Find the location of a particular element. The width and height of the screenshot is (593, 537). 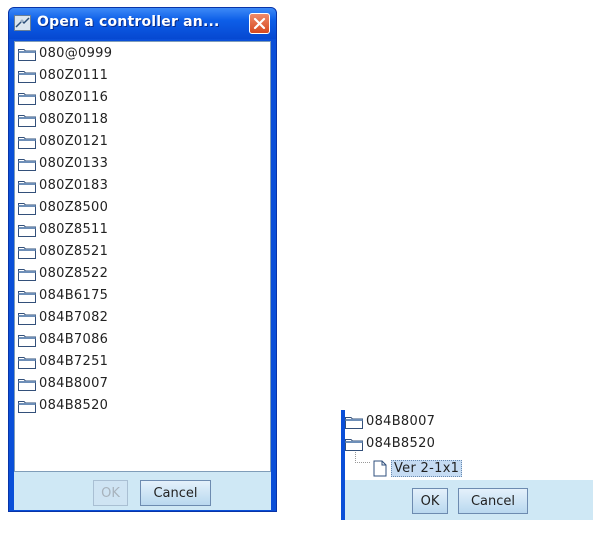

tree-item: 080Z0118 is located at coordinates (63, 119).